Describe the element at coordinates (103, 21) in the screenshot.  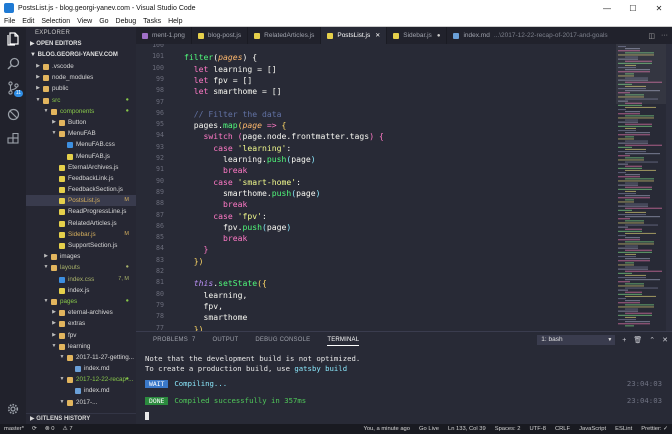
I see `menu-go: Go` at that location.